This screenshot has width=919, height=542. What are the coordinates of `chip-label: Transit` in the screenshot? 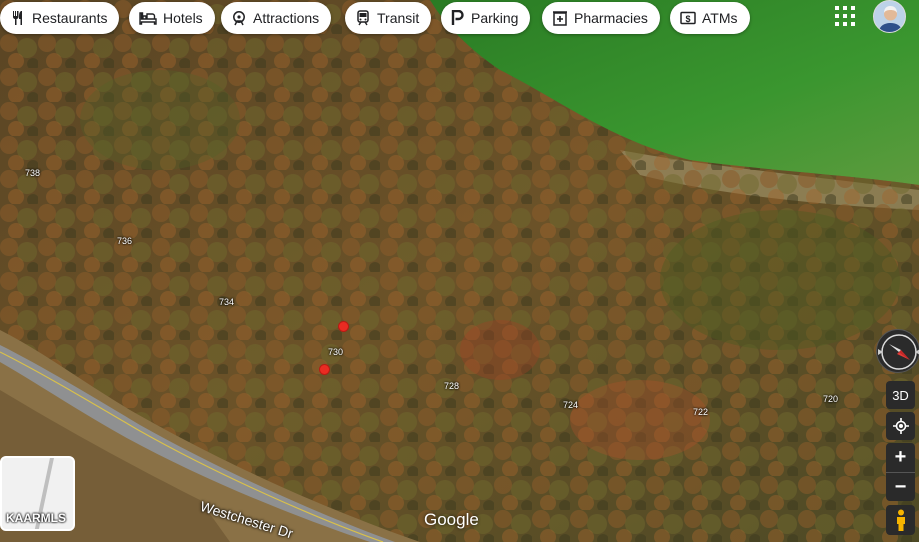 It's located at (398, 18).